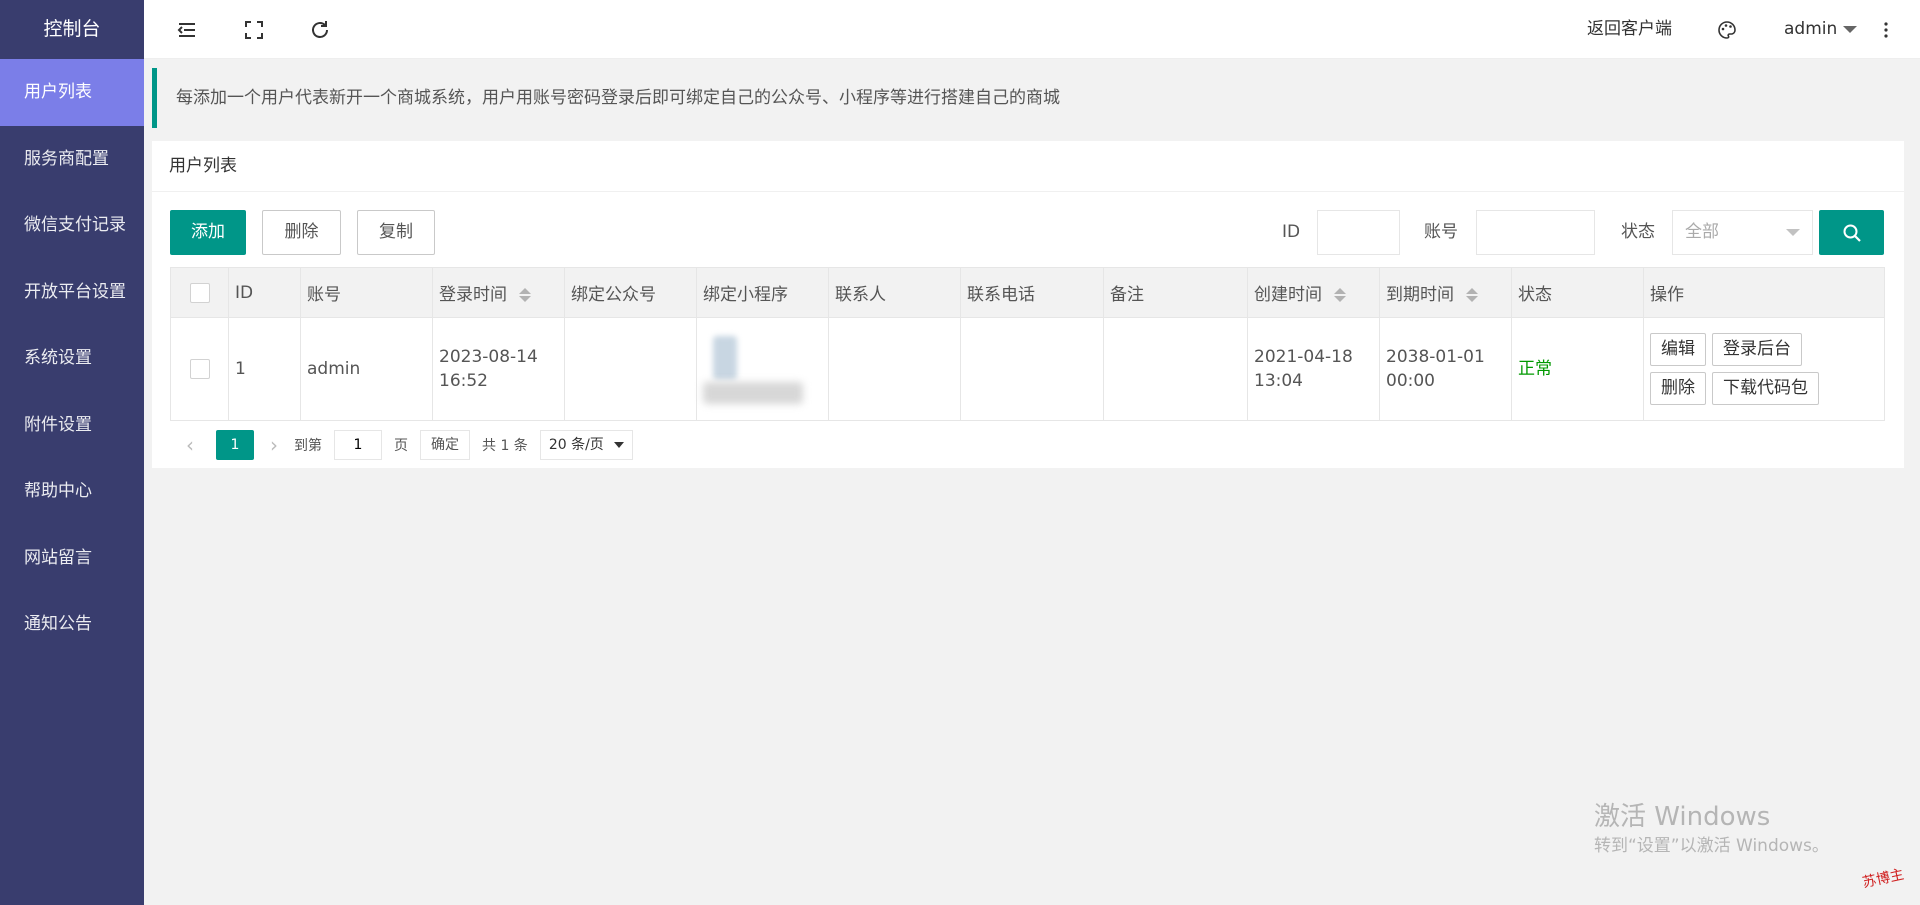 The width and height of the screenshot is (1920, 905). Describe the element at coordinates (1032, 369) in the screenshot. I see `cell-phone` at that location.